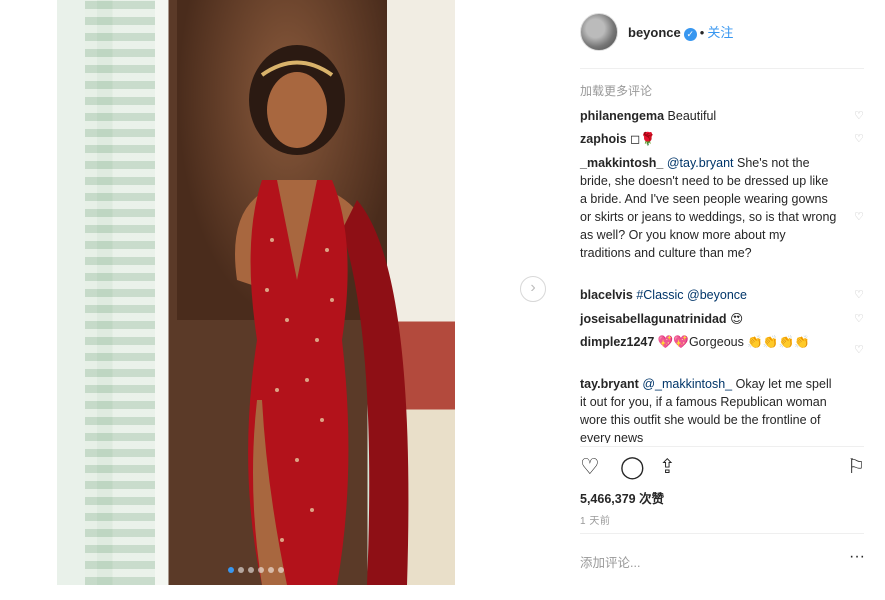  I want to click on comment: philanengema Beautiful ♡, so click(722, 116).